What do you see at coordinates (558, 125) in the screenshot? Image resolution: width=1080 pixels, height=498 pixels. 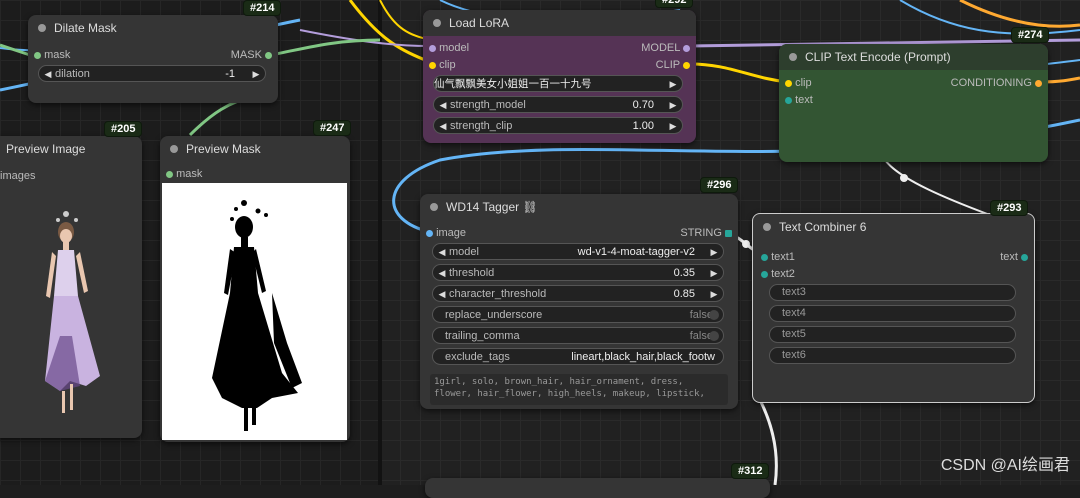 I see `strength-clip-widget: ◀ strength_clip 1.00 ▶` at bounding box center [558, 125].